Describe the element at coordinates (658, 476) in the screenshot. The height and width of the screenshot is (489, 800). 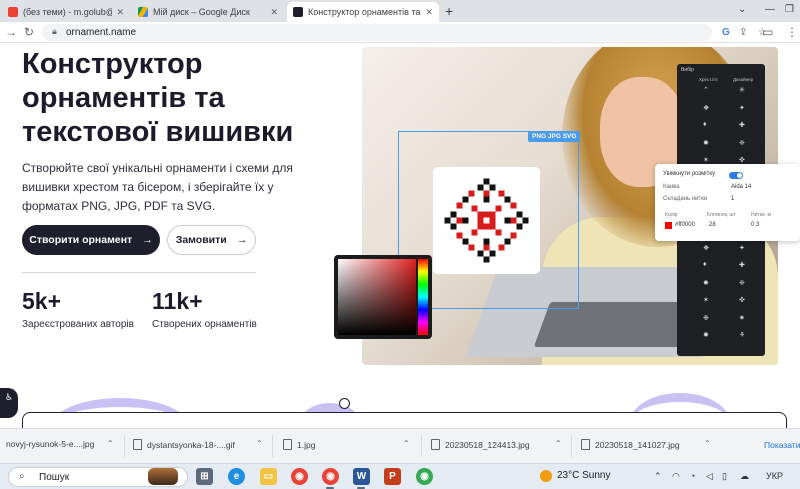
I see `tray-chevron-icon: ⌃` at that location.